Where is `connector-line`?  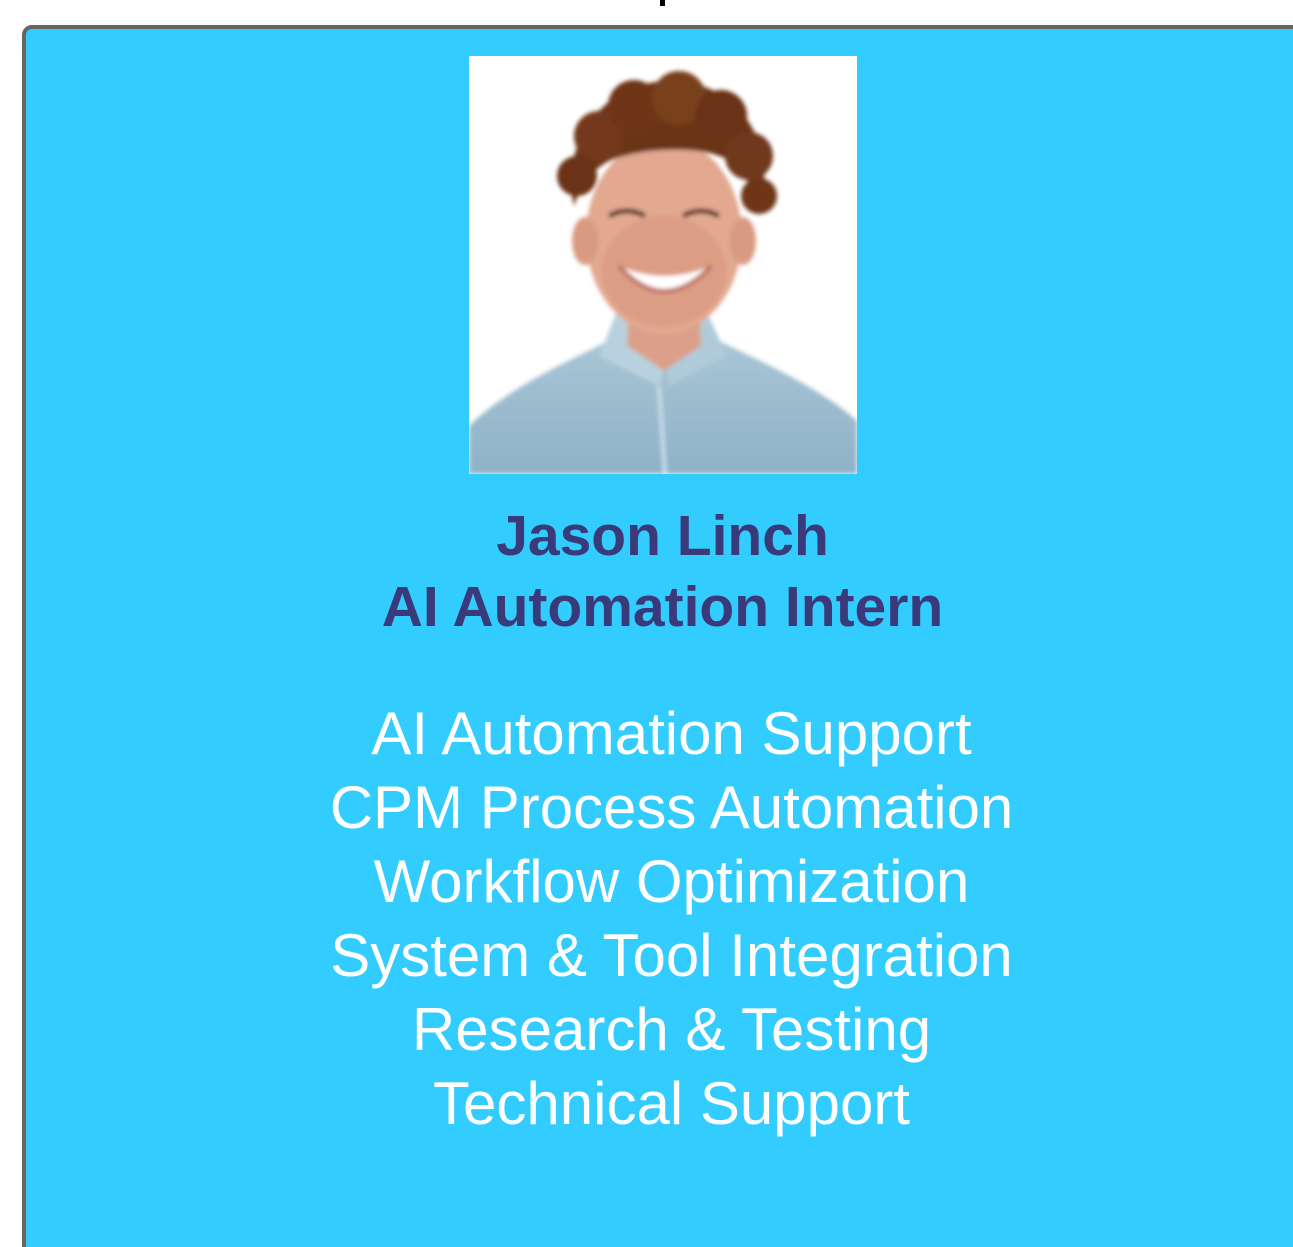
connector-line is located at coordinates (662, 3).